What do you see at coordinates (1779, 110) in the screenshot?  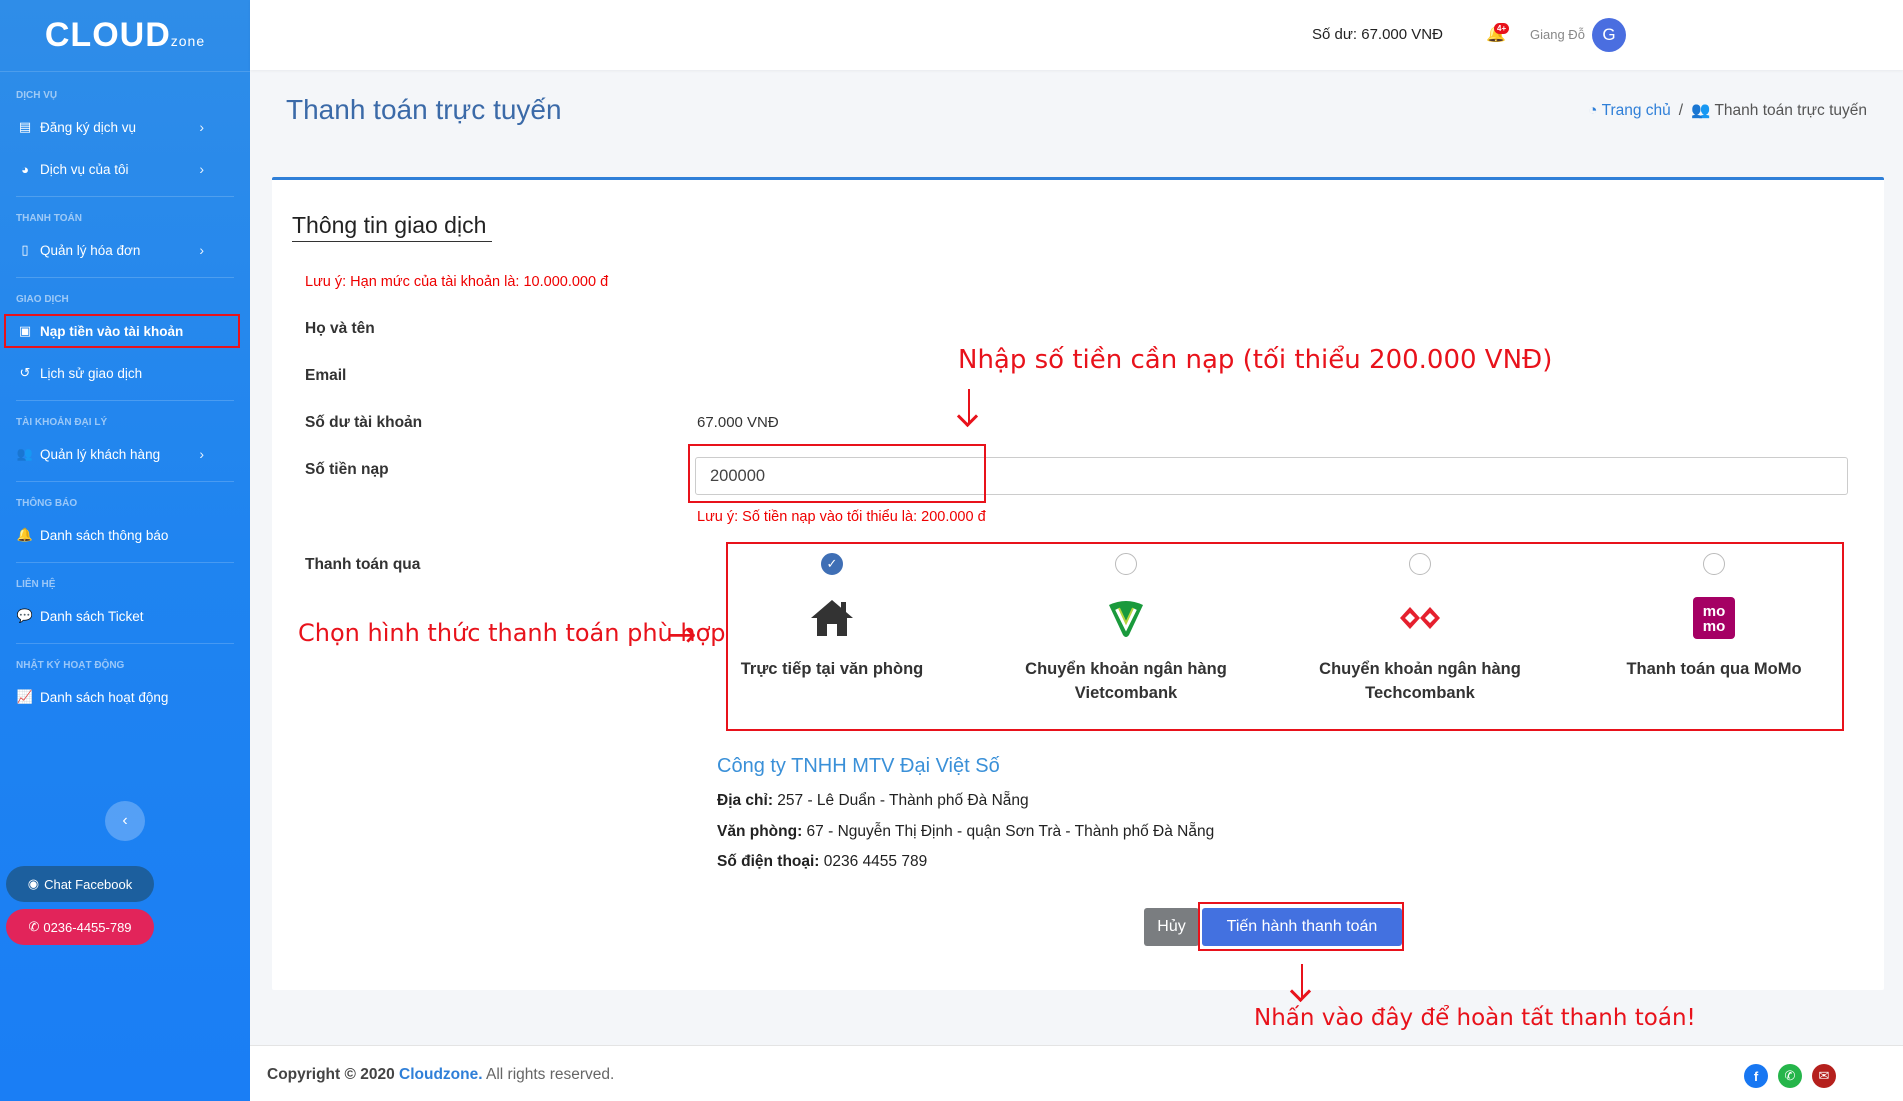 I see `breadcrumb-current: 👥 Thanh toán trực tuyến` at bounding box center [1779, 110].